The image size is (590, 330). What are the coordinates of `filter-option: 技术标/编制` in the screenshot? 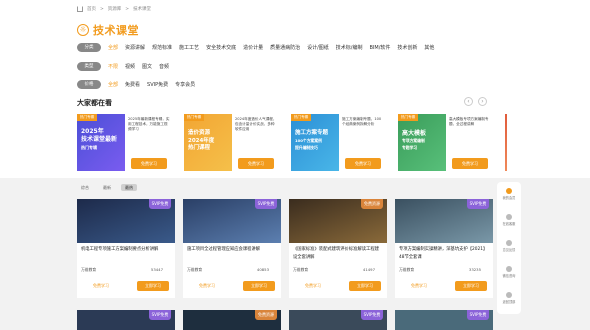 It's located at (349, 47).